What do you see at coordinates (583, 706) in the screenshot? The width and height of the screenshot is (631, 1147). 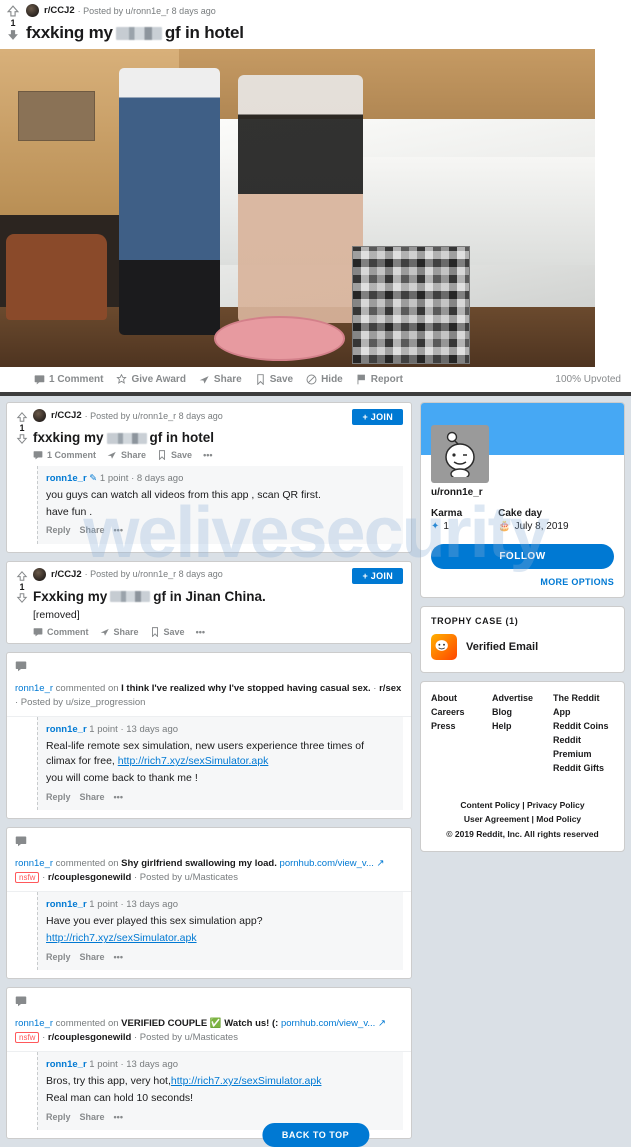 I see `footer-link: The Reddit App` at bounding box center [583, 706].